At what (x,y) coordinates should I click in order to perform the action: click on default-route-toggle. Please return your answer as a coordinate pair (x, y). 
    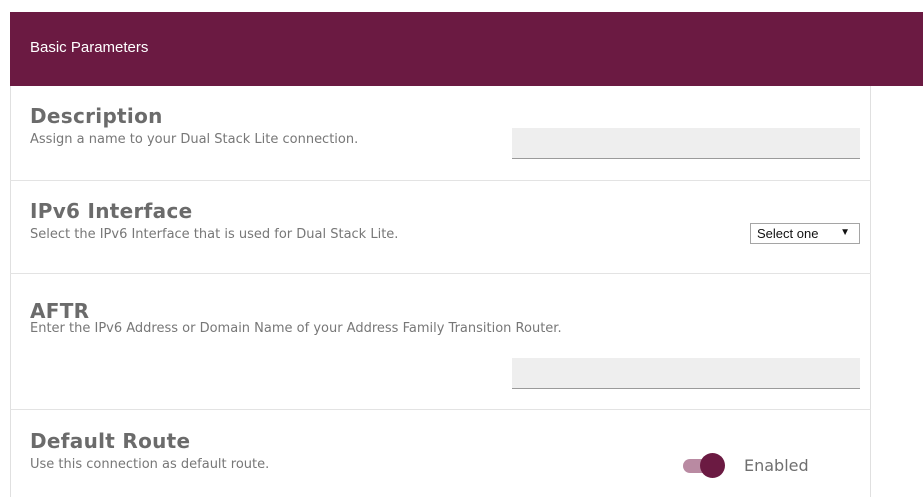
    Looking at the image, I should click on (704, 466).